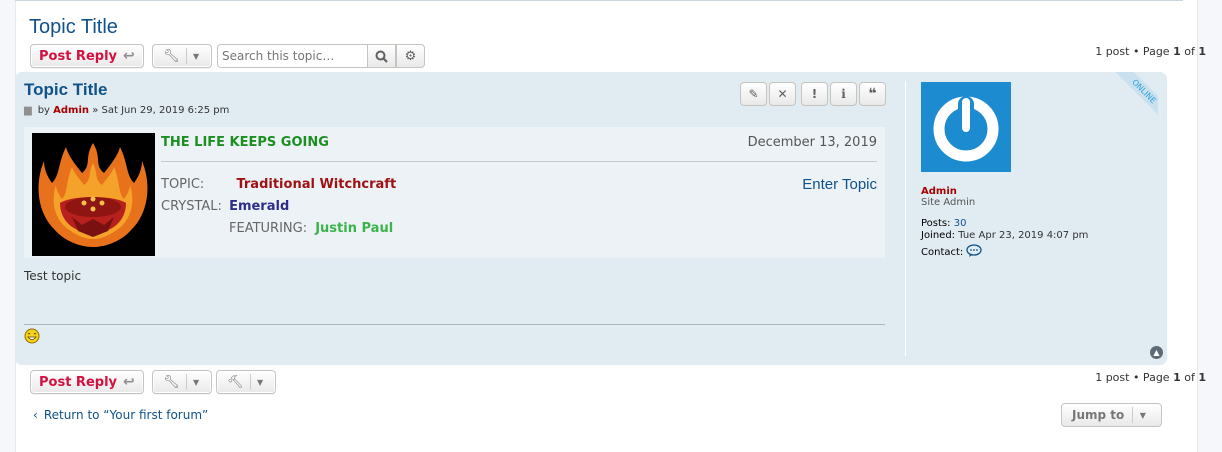 Image resolution: width=1222 pixels, height=452 pixels. Describe the element at coordinates (938, 235) in the screenshot. I see `joined-label: Joined:` at that location.